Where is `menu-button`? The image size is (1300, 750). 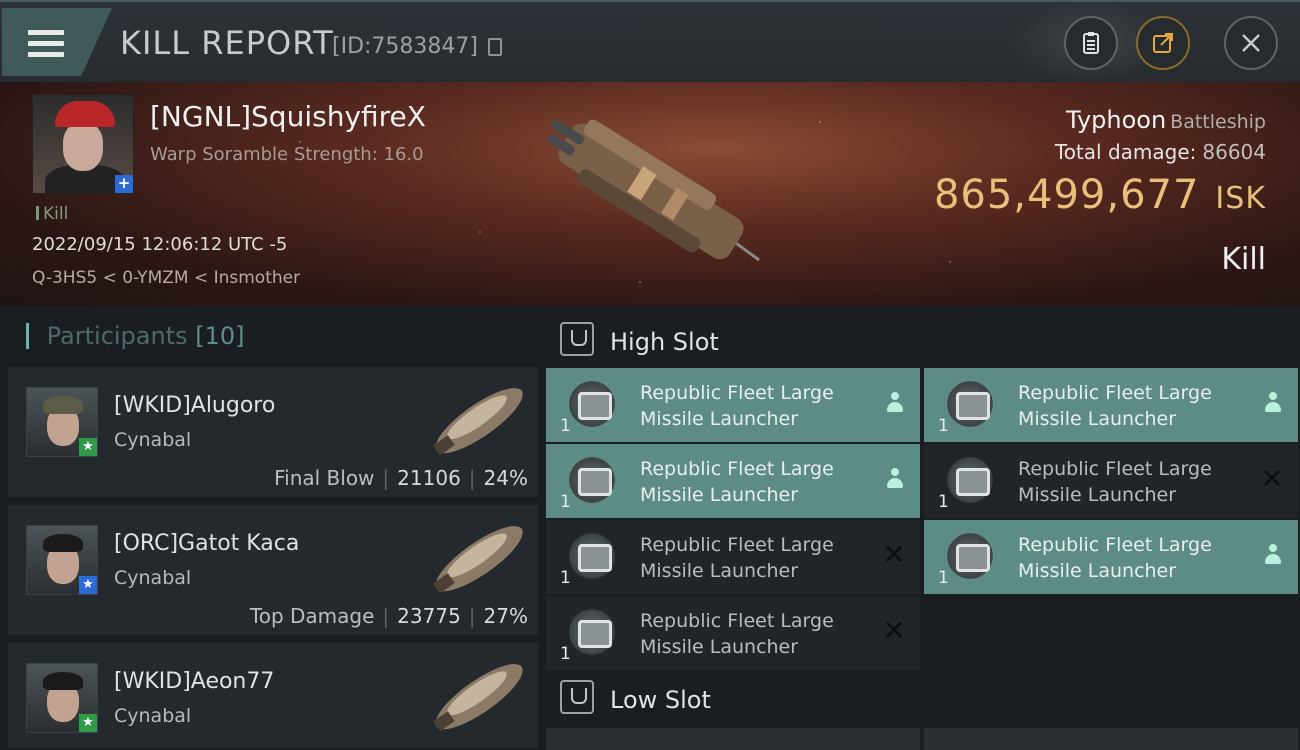 menu-button is located at coordinates (57, 42).